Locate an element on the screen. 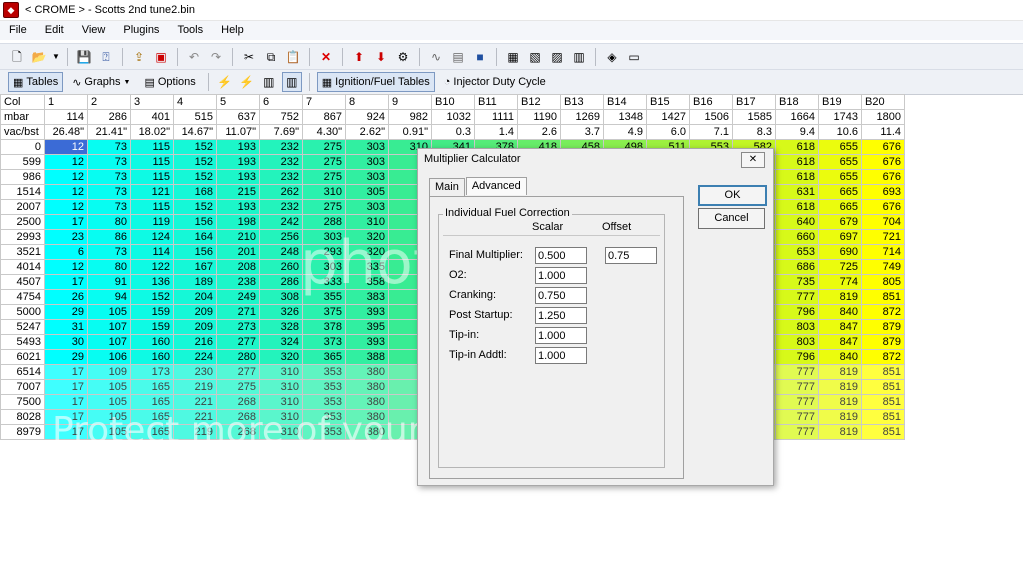 The height and width of the screenshot is (578, 1023). table-cell: 232 is located at coordinates (281, 177).